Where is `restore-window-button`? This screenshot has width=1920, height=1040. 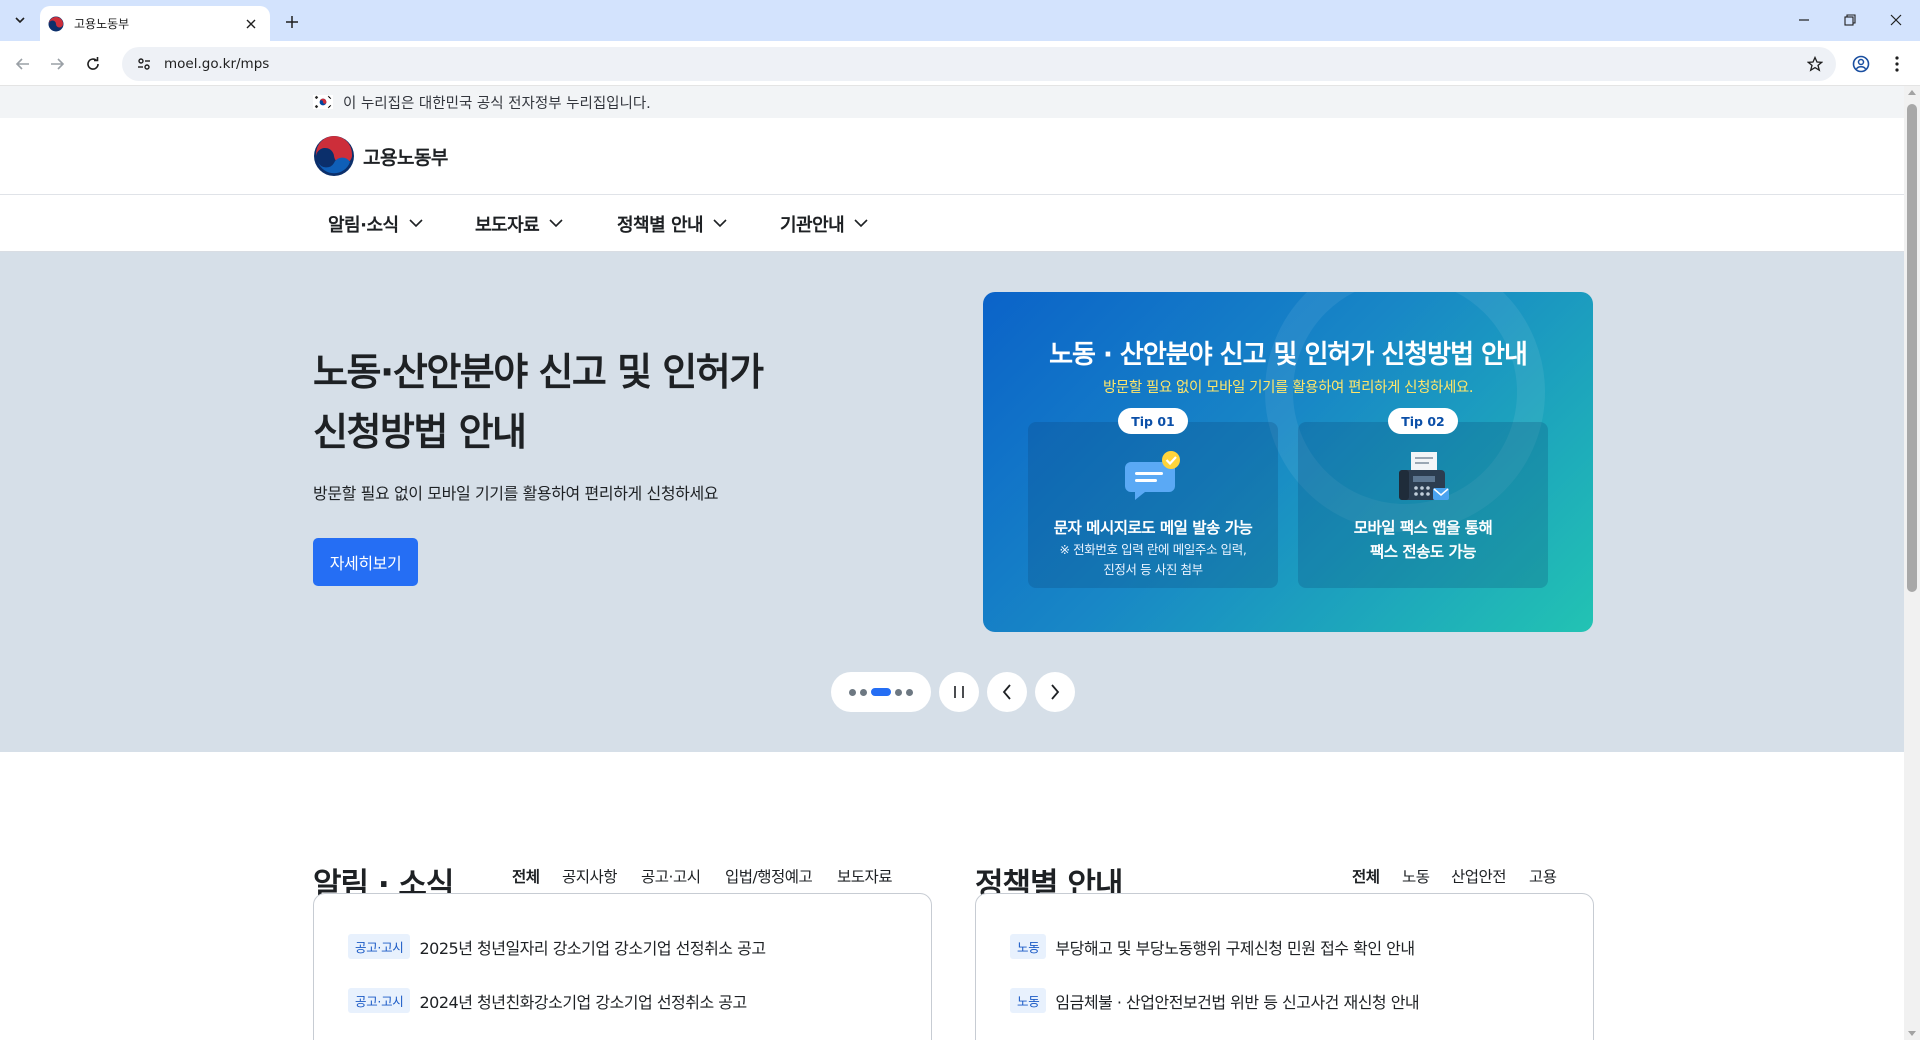
restore-window-button is located at coordinates (1850, 20).